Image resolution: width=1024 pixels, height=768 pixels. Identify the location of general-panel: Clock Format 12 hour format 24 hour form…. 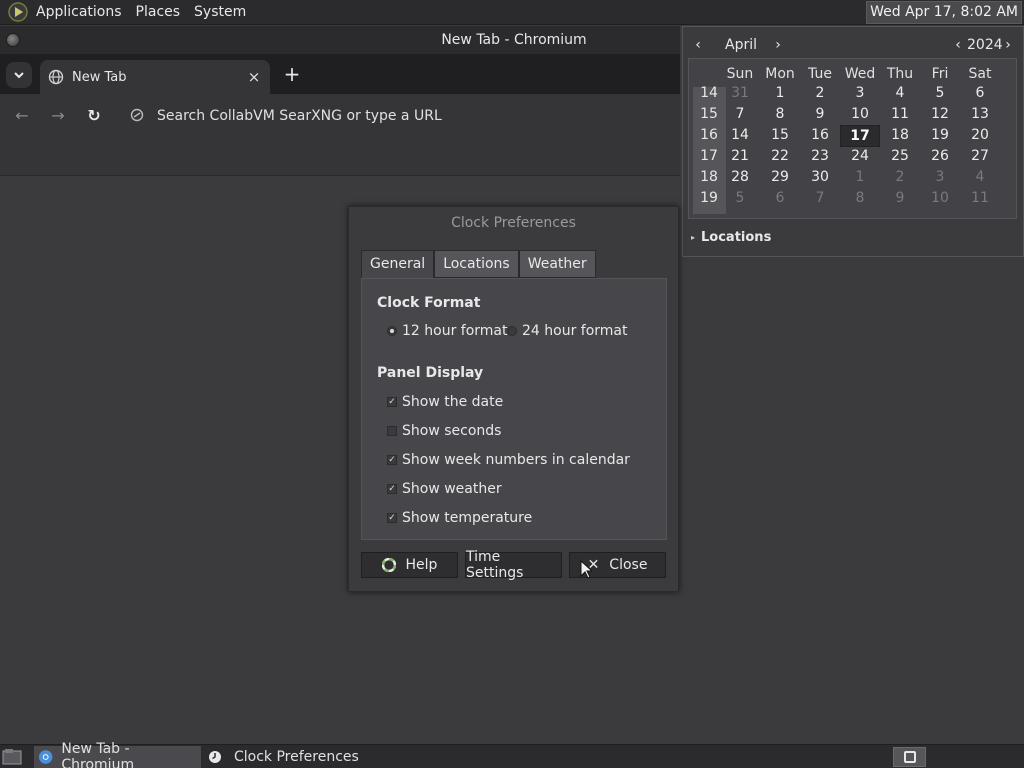
(514, 409).